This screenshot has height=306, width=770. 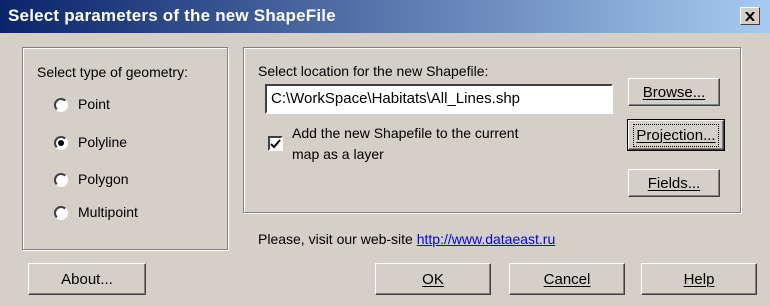 I want to click on help-button: Help, so click(x=699, y=279).